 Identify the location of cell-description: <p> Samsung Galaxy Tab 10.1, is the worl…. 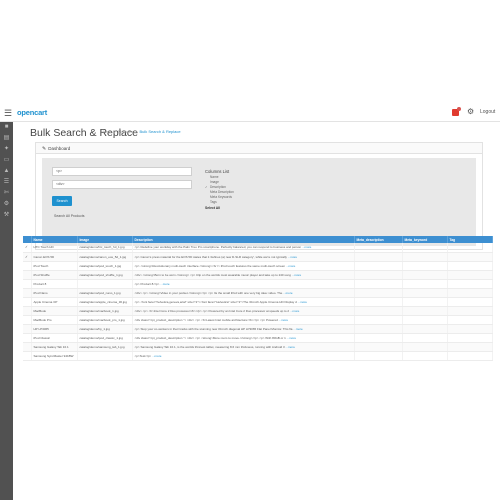
(243, 347).